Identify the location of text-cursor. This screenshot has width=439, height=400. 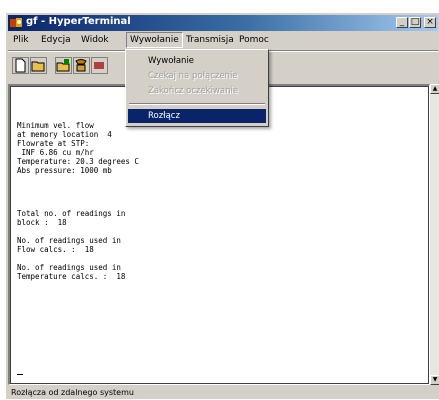
(20, 374).